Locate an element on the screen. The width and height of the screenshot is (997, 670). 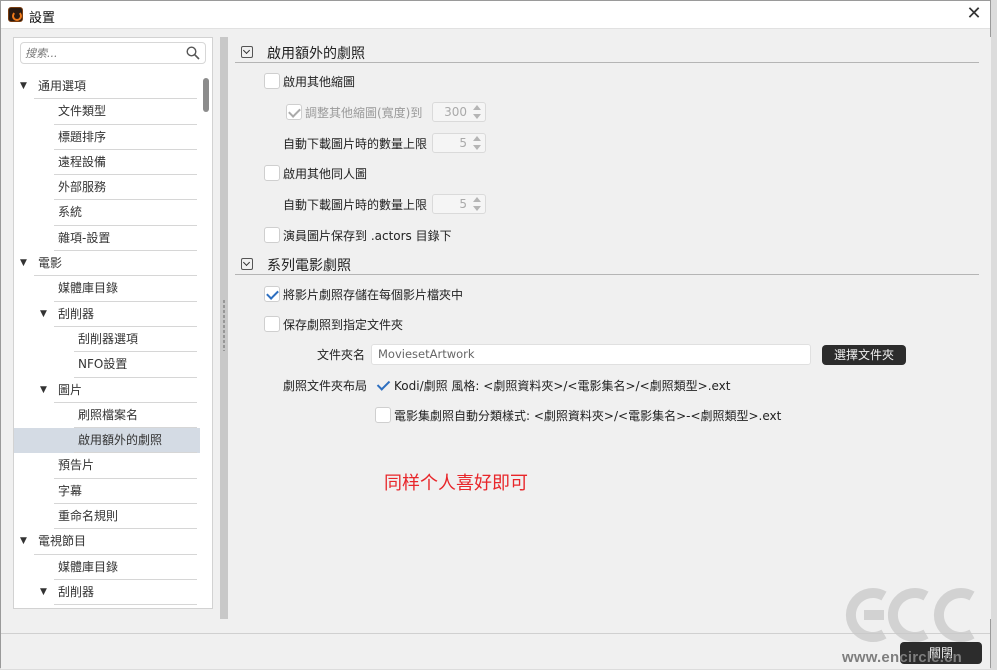
search-box is located at coordinates (113, 53).